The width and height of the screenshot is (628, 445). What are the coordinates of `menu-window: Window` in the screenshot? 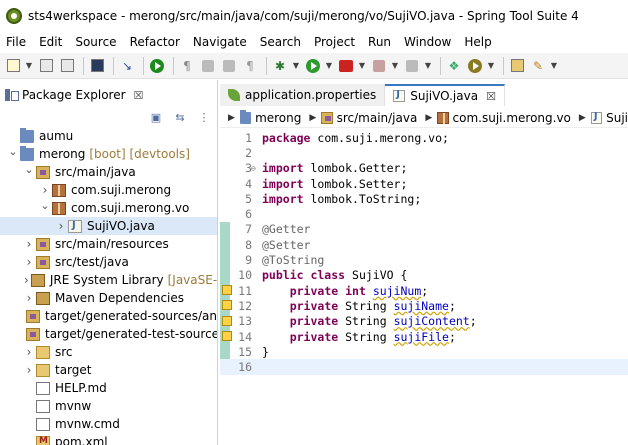 It's located at (428, 42).